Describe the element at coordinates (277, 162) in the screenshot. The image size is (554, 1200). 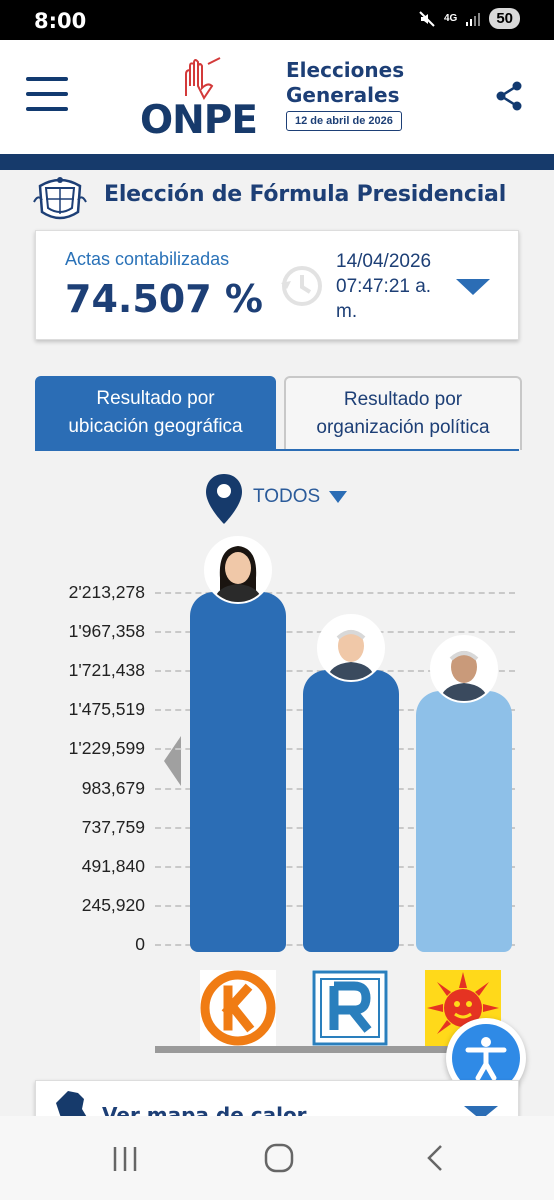
I see `header-stripe` at that location.